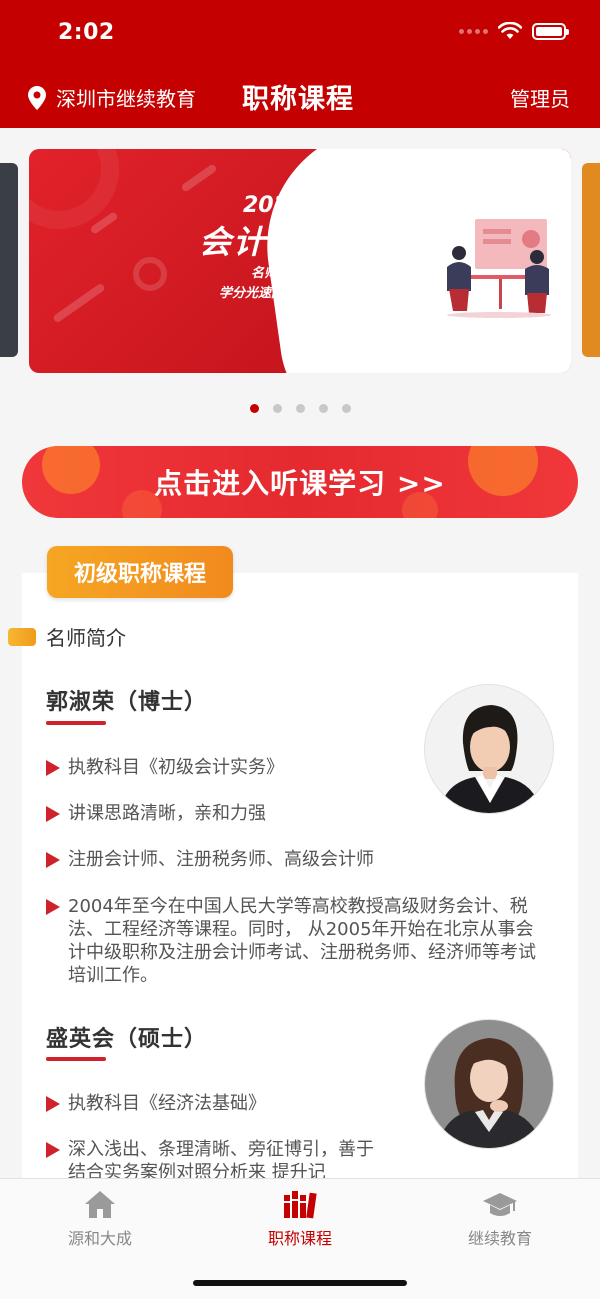 The height and width of the screenshot is (1299, 600). I want to click on banner-headline: 会计继续教育, so click(301, 242).